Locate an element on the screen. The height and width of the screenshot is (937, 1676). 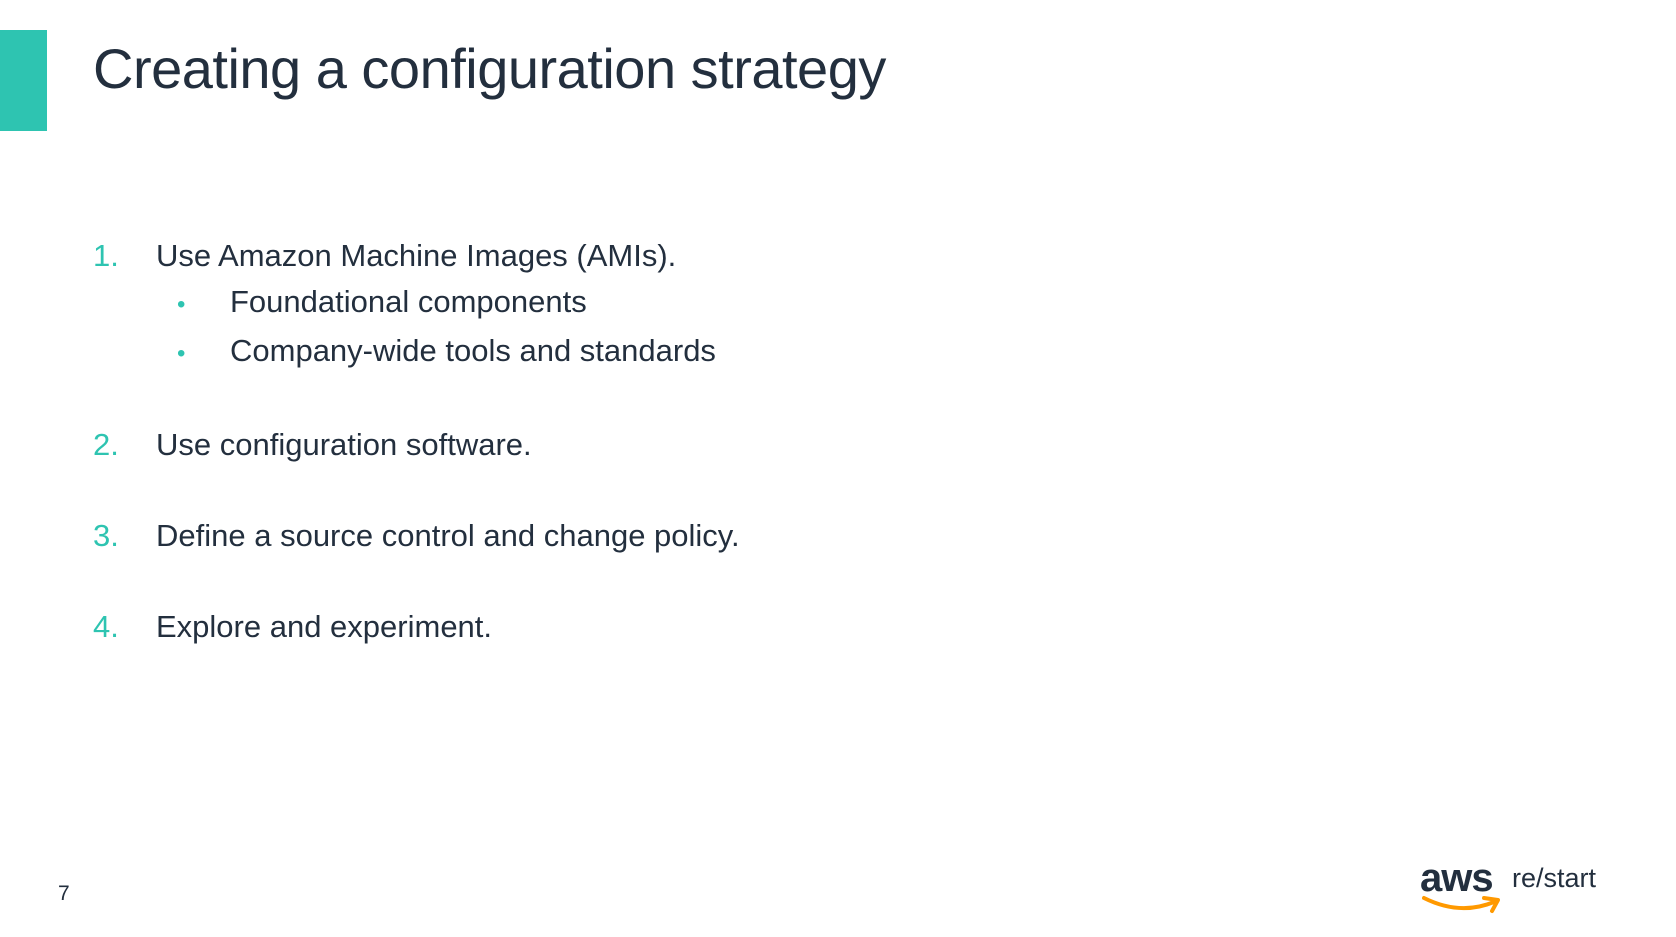
list-number: 4. is located at coordinates (106, 626).